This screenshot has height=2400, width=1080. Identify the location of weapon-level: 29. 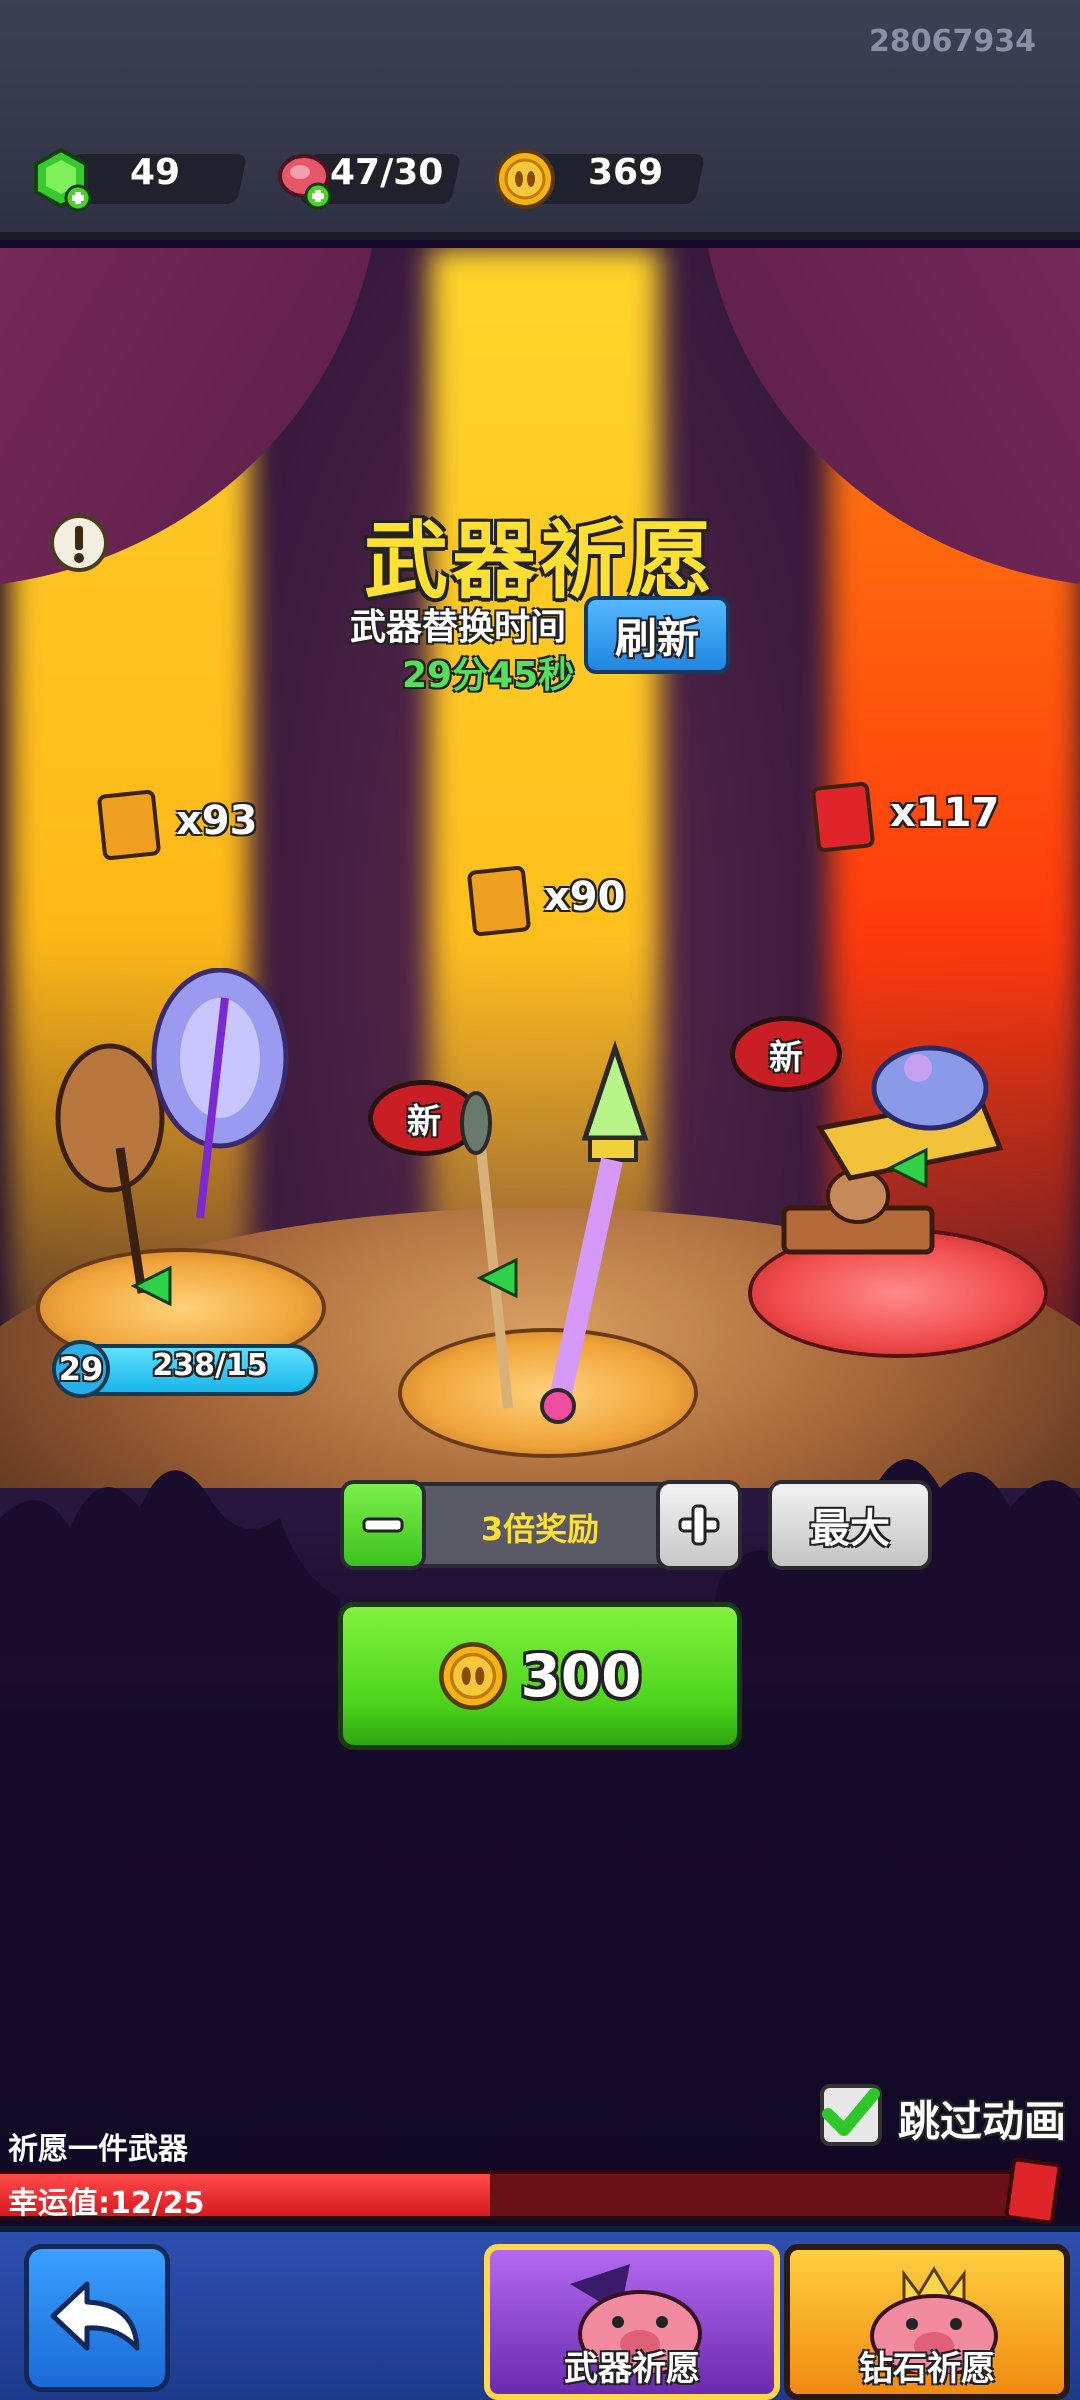
(81, 1369).